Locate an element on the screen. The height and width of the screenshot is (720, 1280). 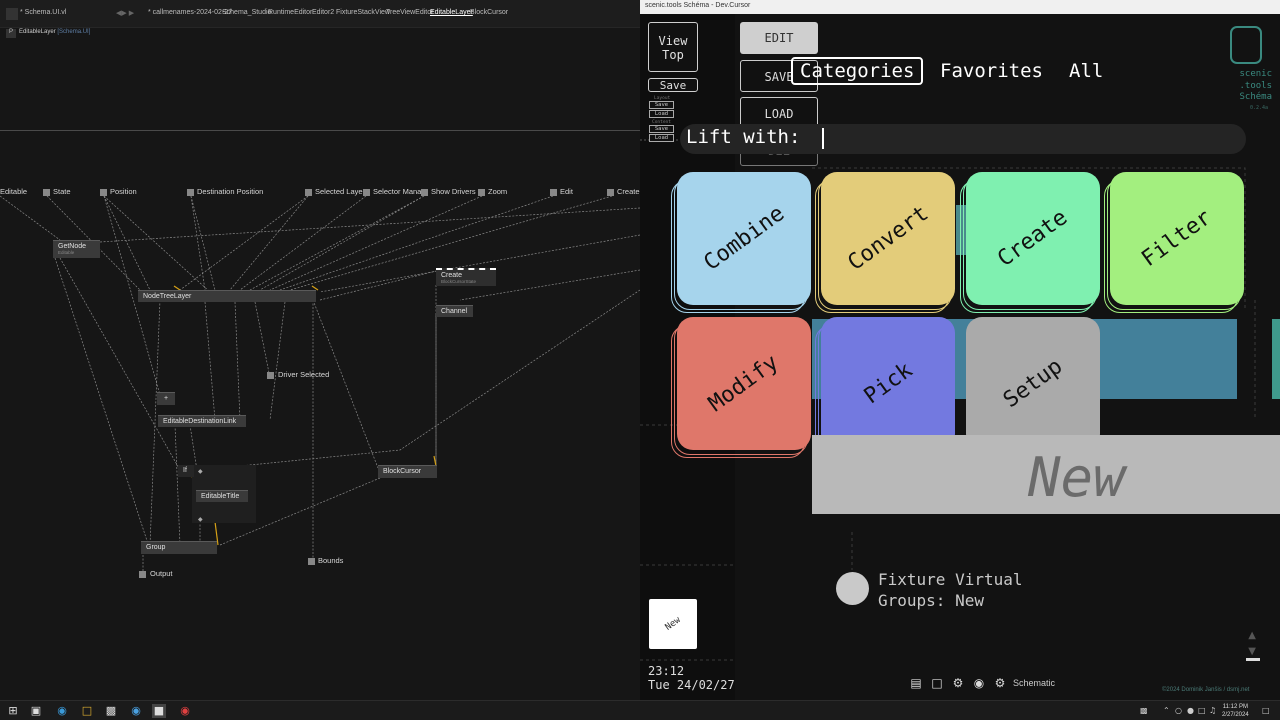
tile-filter-label: Filter is located at coordinates (1177, 238).